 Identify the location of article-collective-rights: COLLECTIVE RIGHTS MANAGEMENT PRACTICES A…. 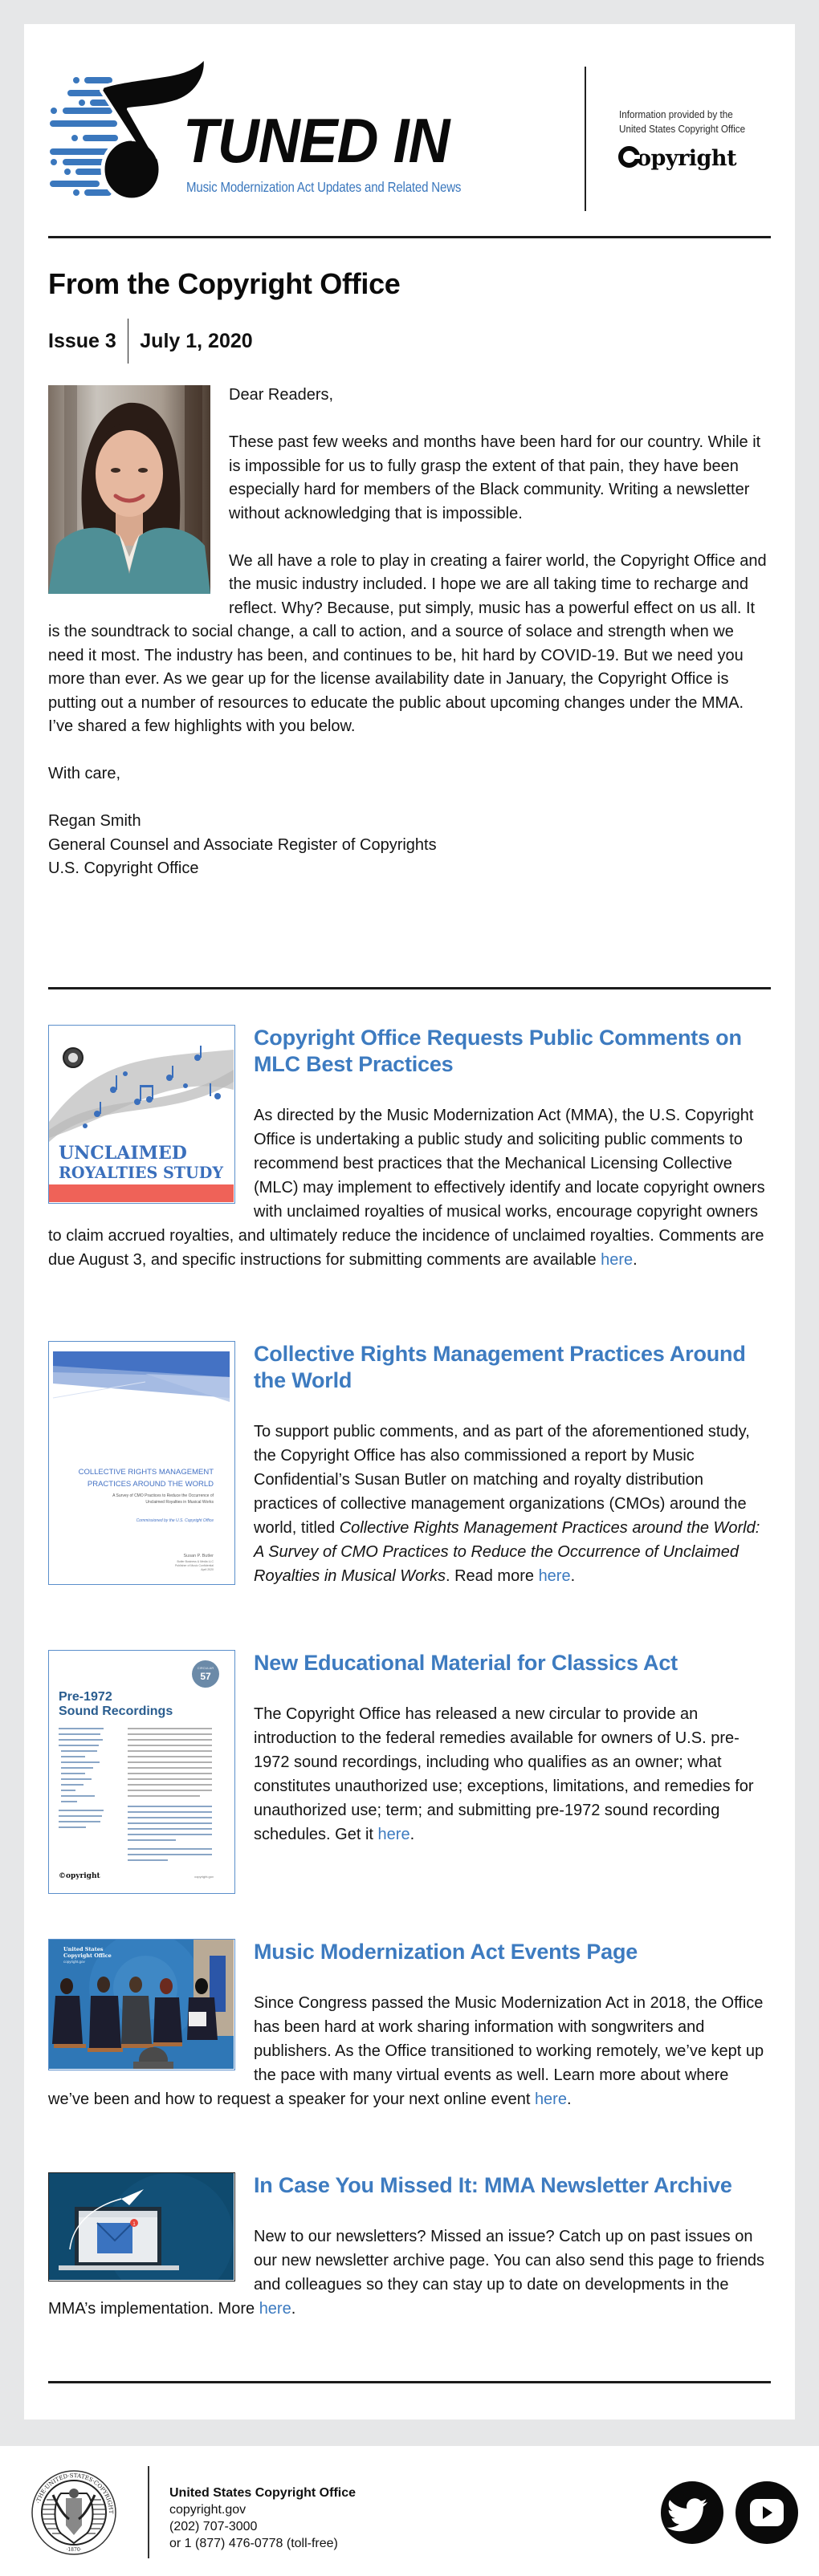
(409, 1467).